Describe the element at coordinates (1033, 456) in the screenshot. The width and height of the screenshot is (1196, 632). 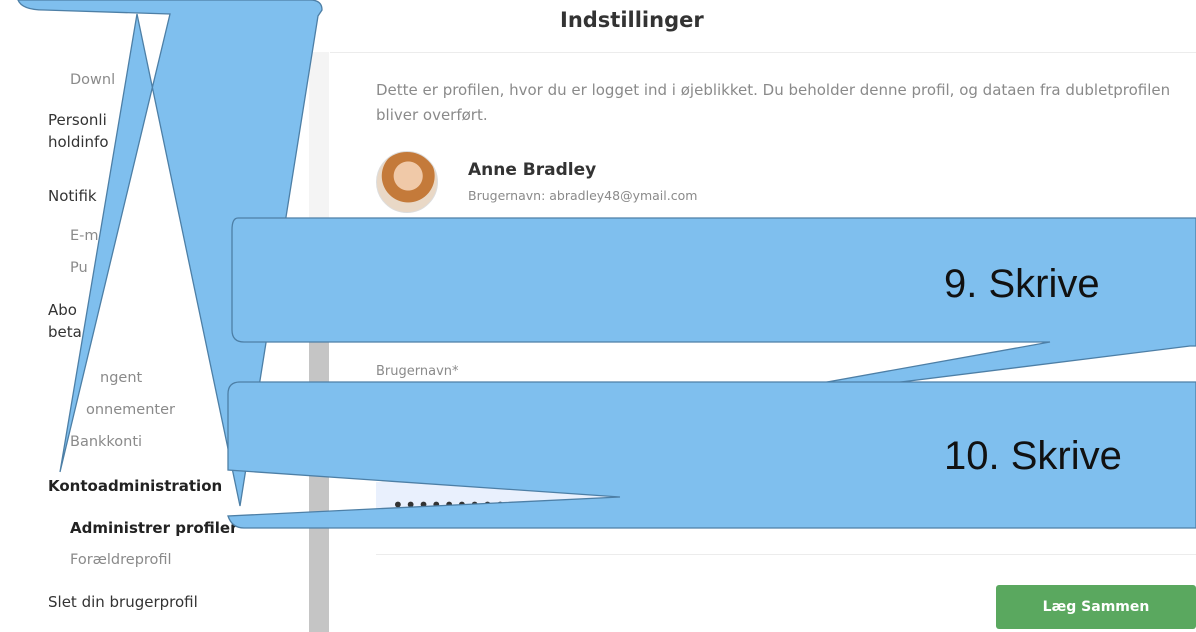
I see `step-10-callout-text: 10. Skrive` at that location.